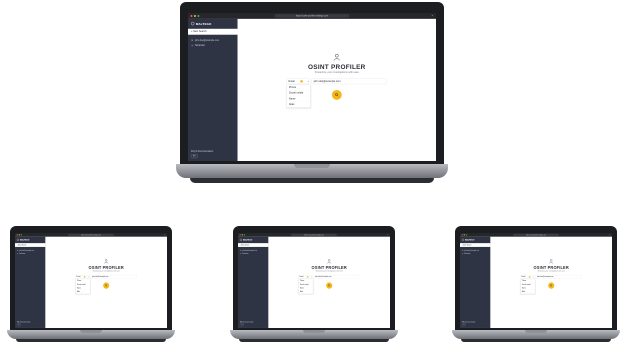 This screenshot has height=344, width=624. What do you see at coordinates (314, 331) in the screenshot?
I see `laptop-notch` at bounding box center [314, 331].